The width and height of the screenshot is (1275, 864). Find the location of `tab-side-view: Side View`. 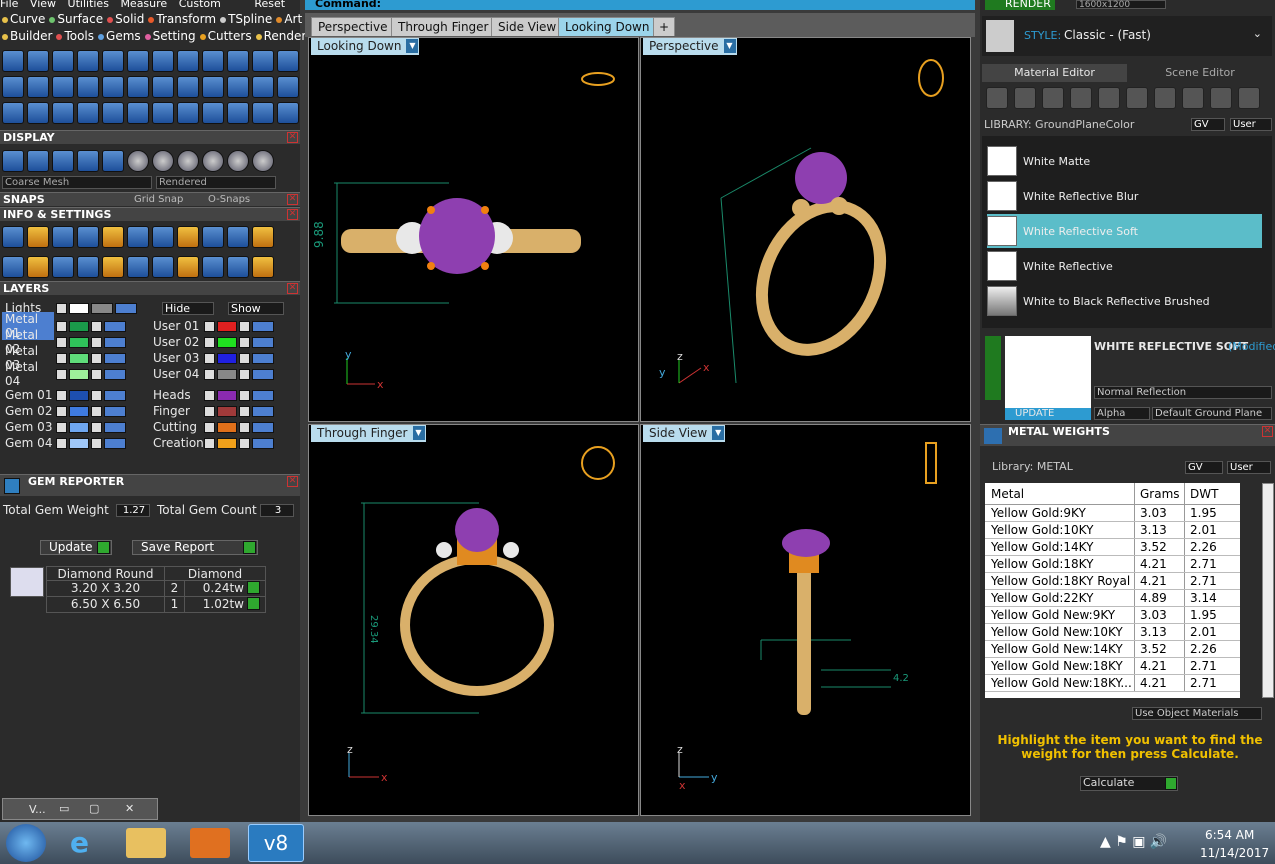

tab-side-view: Side View is located at coordinates (527, 26).